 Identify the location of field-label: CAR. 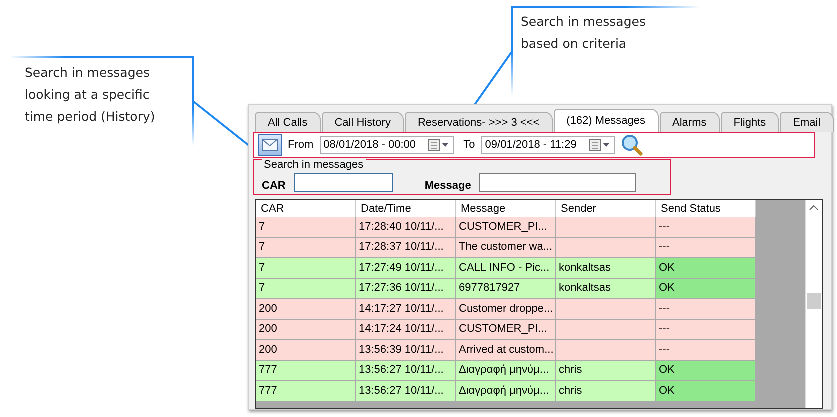
(274, 186).